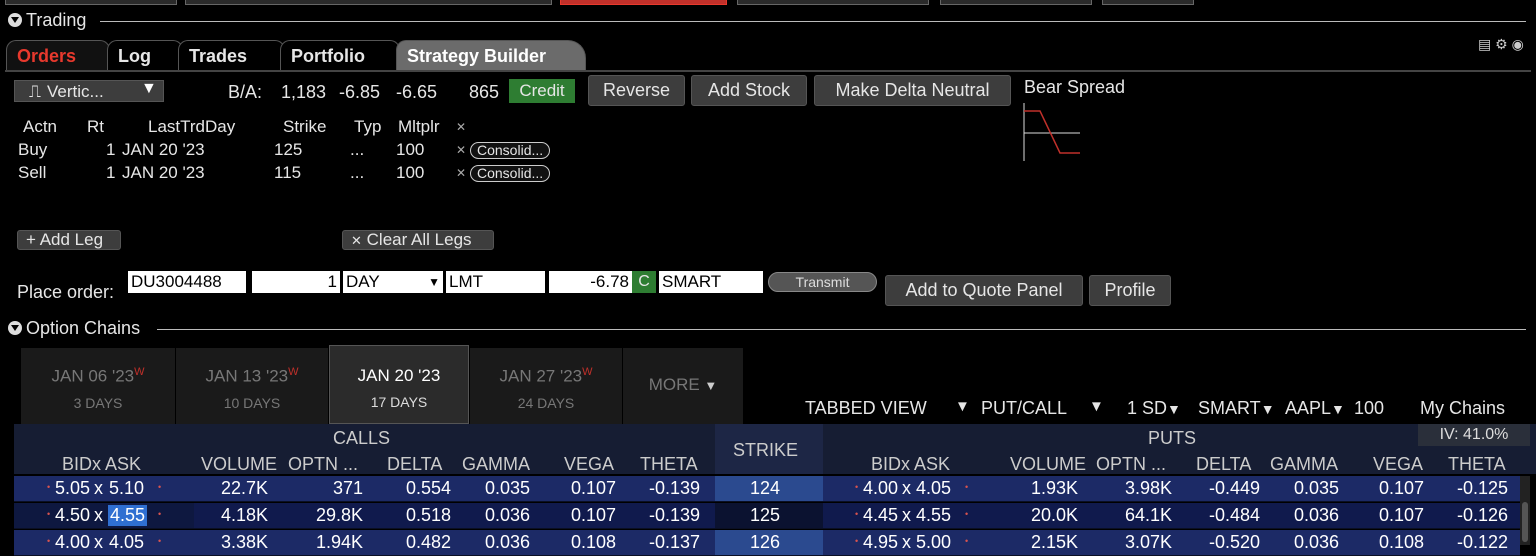 The height and width of the screenshot is (556, 1536). What do you see at coordinates (72, 515) in the screenshot?
I see `call-bid: 4.50` at bounding box center [72, 515].